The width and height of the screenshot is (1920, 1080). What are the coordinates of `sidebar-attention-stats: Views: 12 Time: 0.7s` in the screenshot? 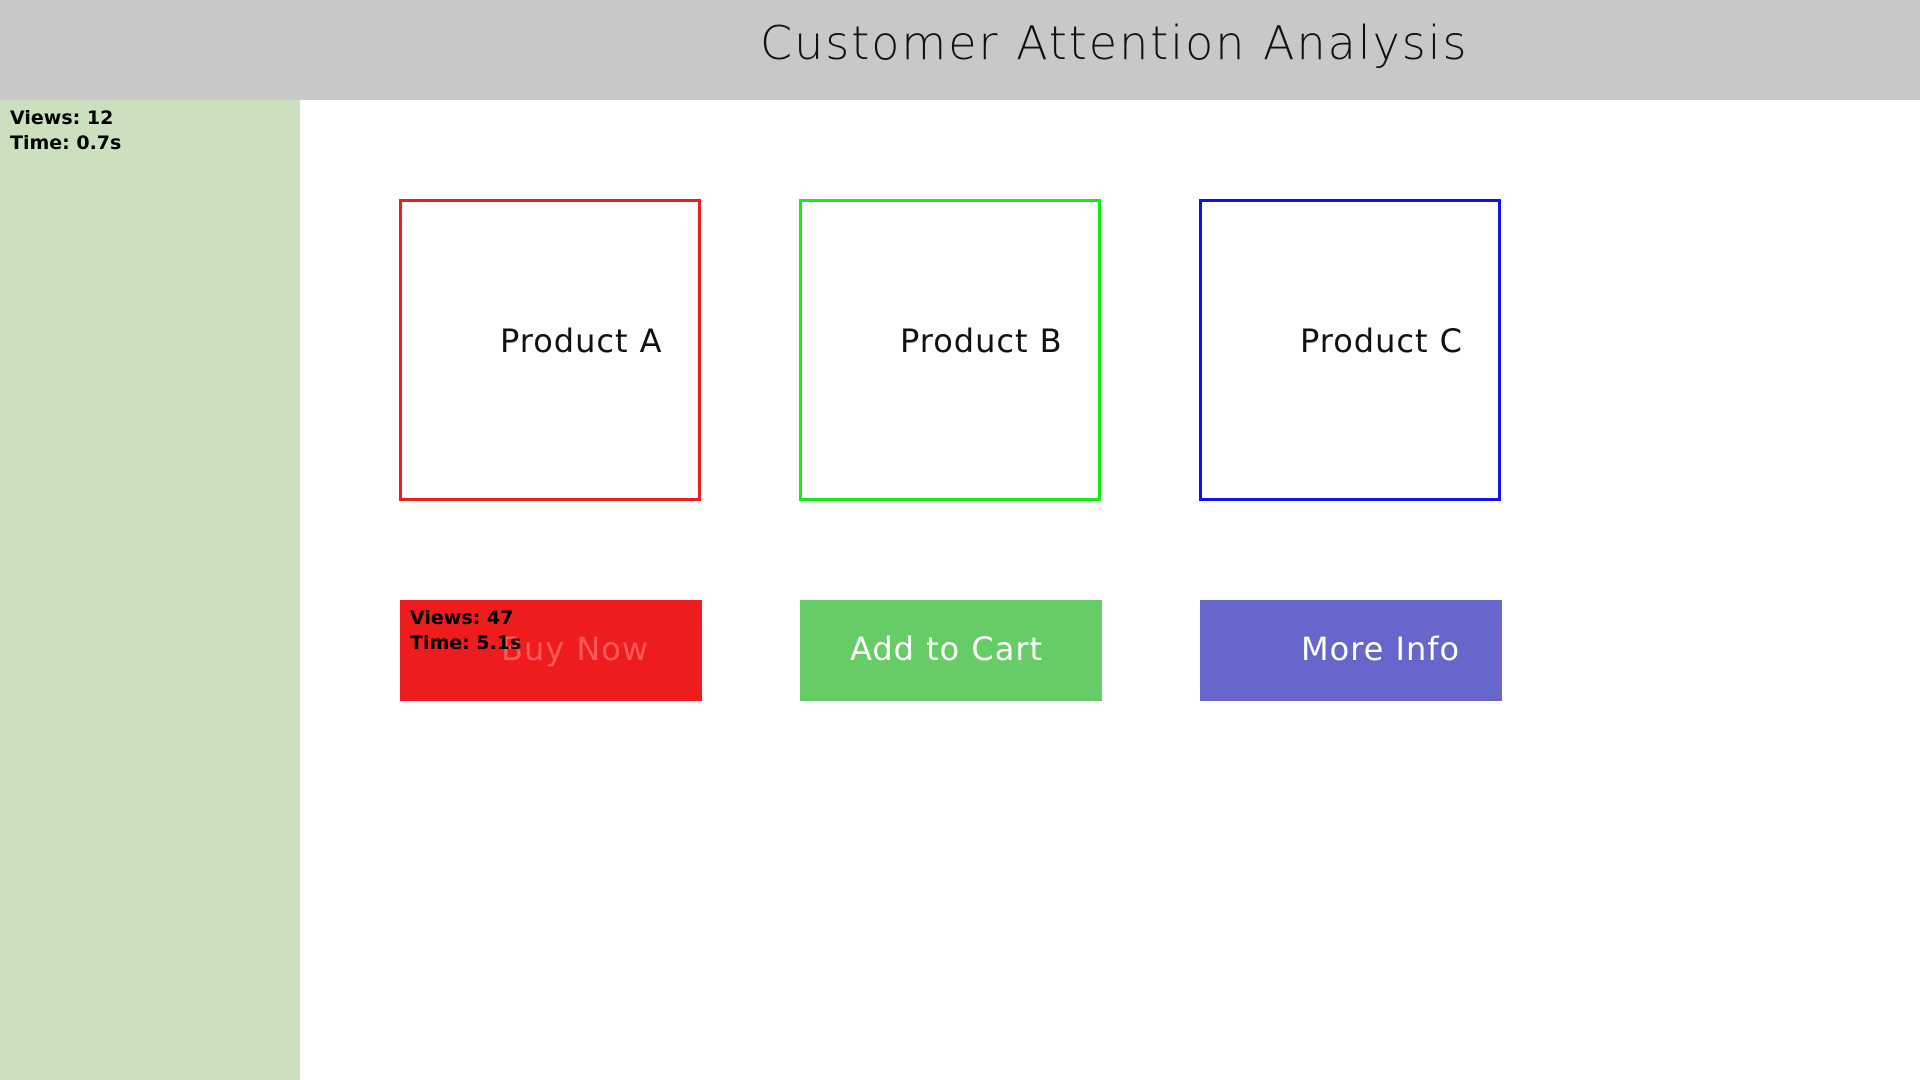 It's located at (65, 131).